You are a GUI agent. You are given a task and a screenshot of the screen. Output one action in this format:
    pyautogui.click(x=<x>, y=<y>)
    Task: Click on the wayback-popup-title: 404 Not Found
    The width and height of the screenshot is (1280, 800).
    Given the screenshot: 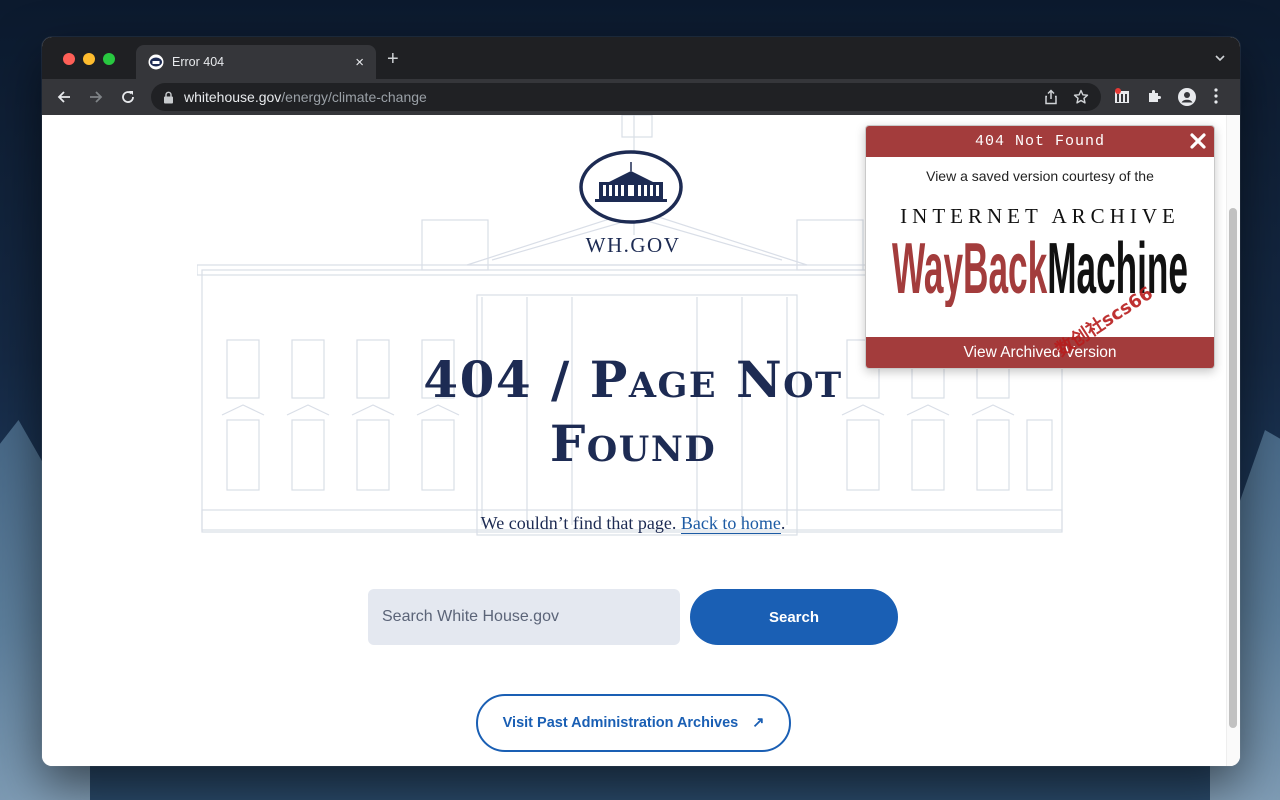 What is the action you would take?
    pyautogui.click(x=1040, y=141)
    